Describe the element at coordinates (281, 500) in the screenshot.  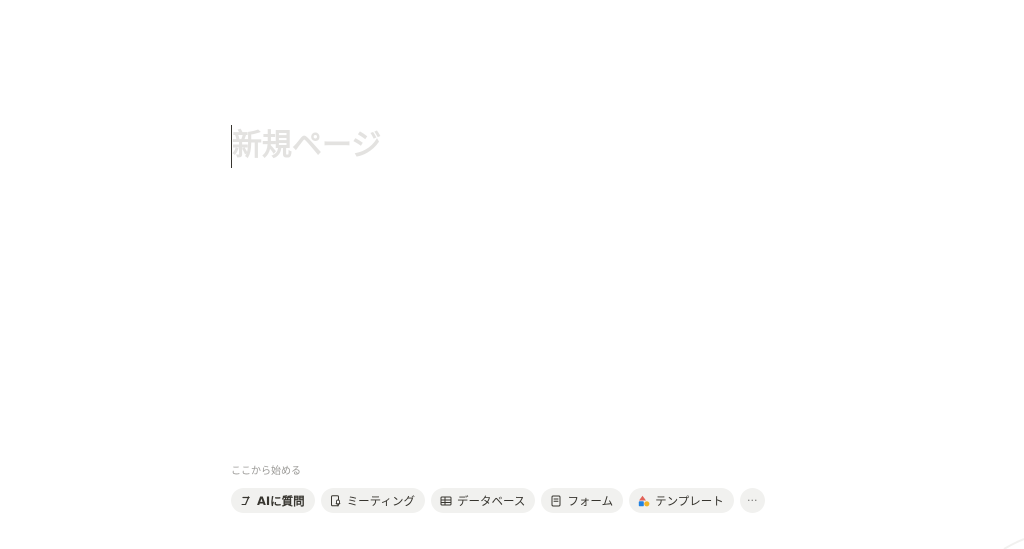
I see `ask-ai-label: AIに質問` at that location.